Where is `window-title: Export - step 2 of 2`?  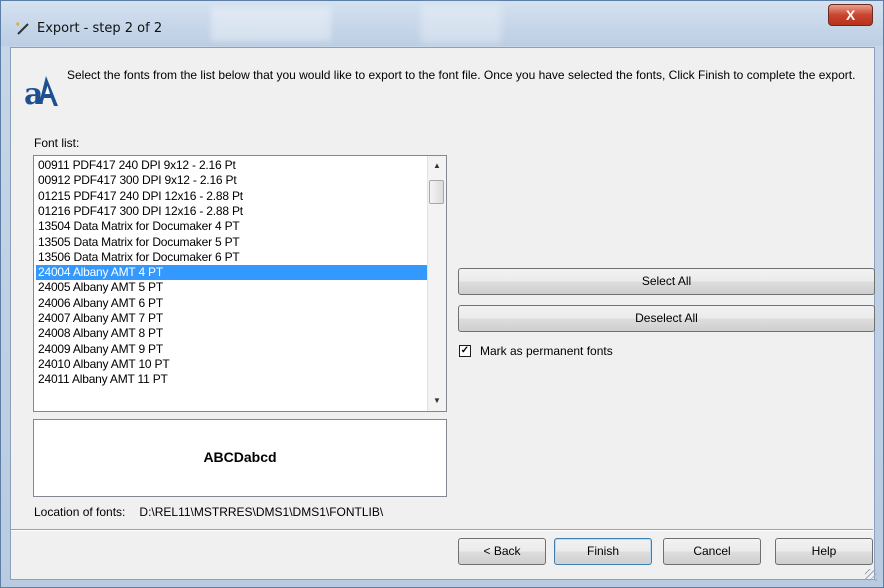 window-title: Export - step 2 of 2 is located at coordinates (100, 28).